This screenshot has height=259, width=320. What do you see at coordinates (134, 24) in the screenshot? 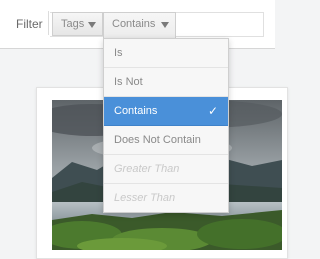
I see `operator-token-label: Contains` at bounding box center [134, 24].